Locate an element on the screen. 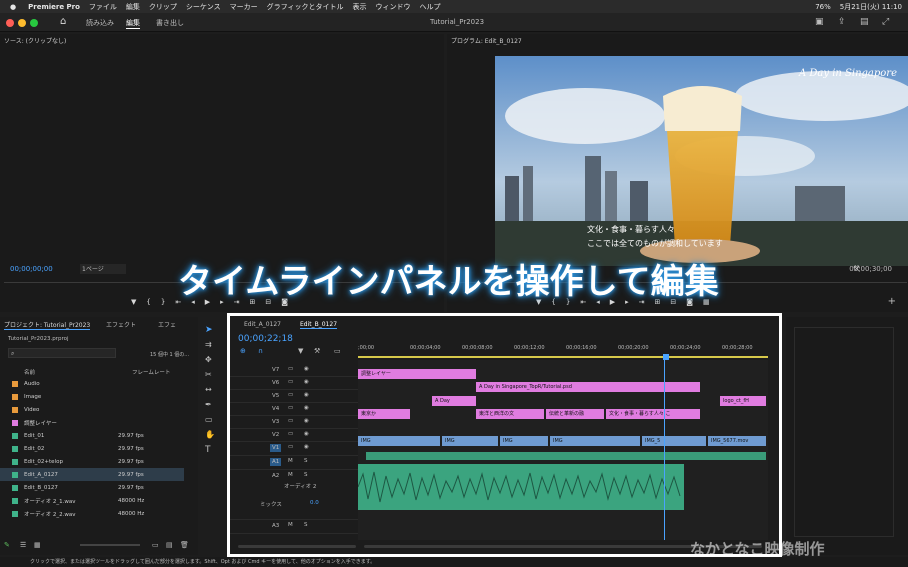  track-header-v5: V5 ▭ ◉ is located at coordinates (294, 396).